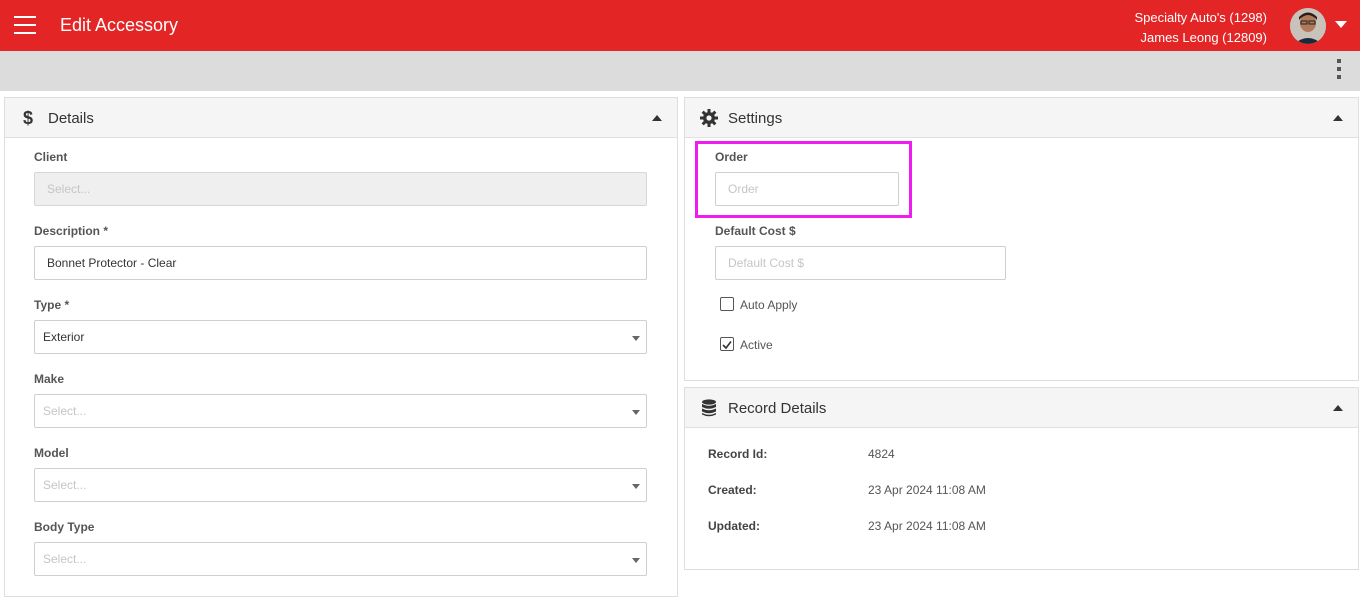 The height and width of the screenshot is (601, 1360). What do you see at coordinates (777, 408) in the screenshot?
I see `record-details-panel-title: Record Details` at bounding box center [777, 408].